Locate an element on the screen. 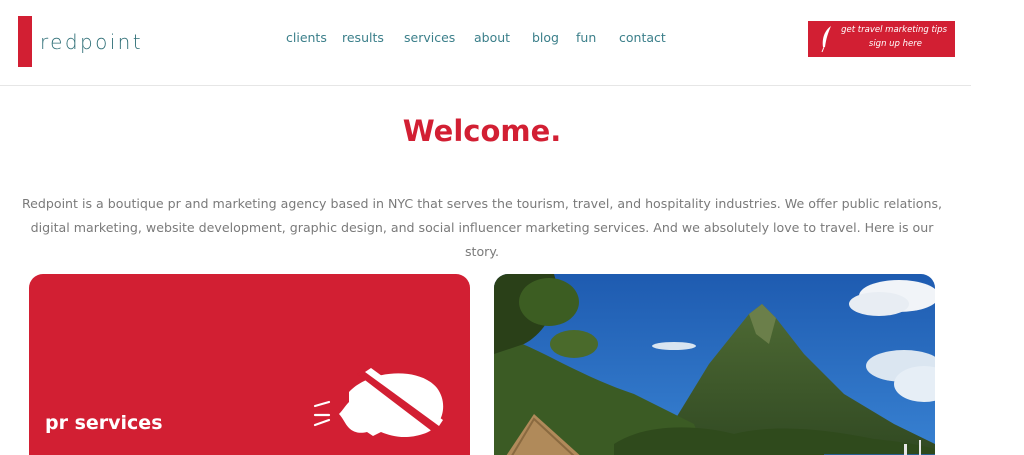 The height and width of the screenshot is (455, 1024). nav-item-contact: contact is located at coordinates (642, 37).